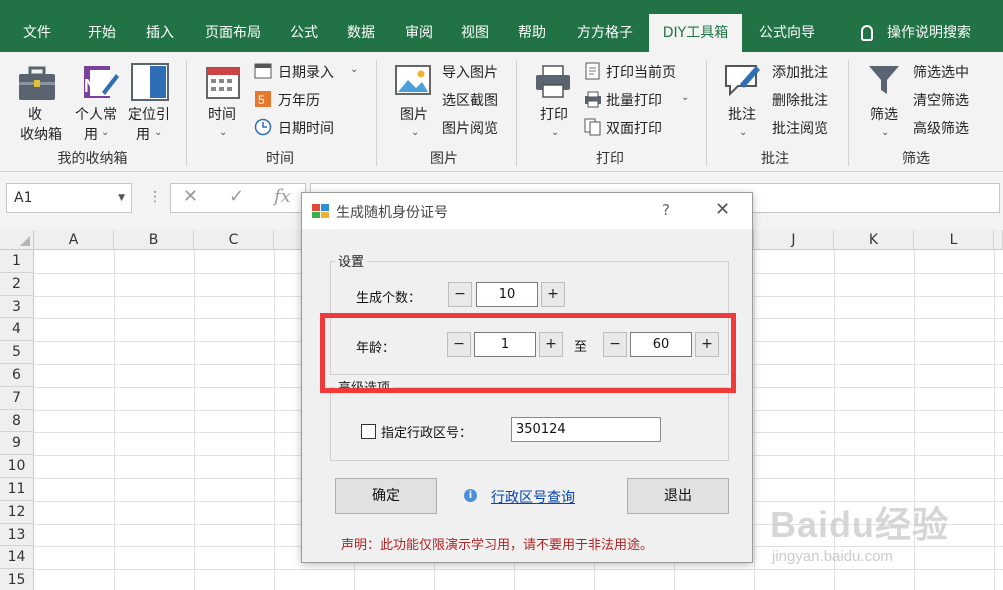 This screenshot has width=1003, height=590. I want to click on count-input: 10, so click(507, 294).